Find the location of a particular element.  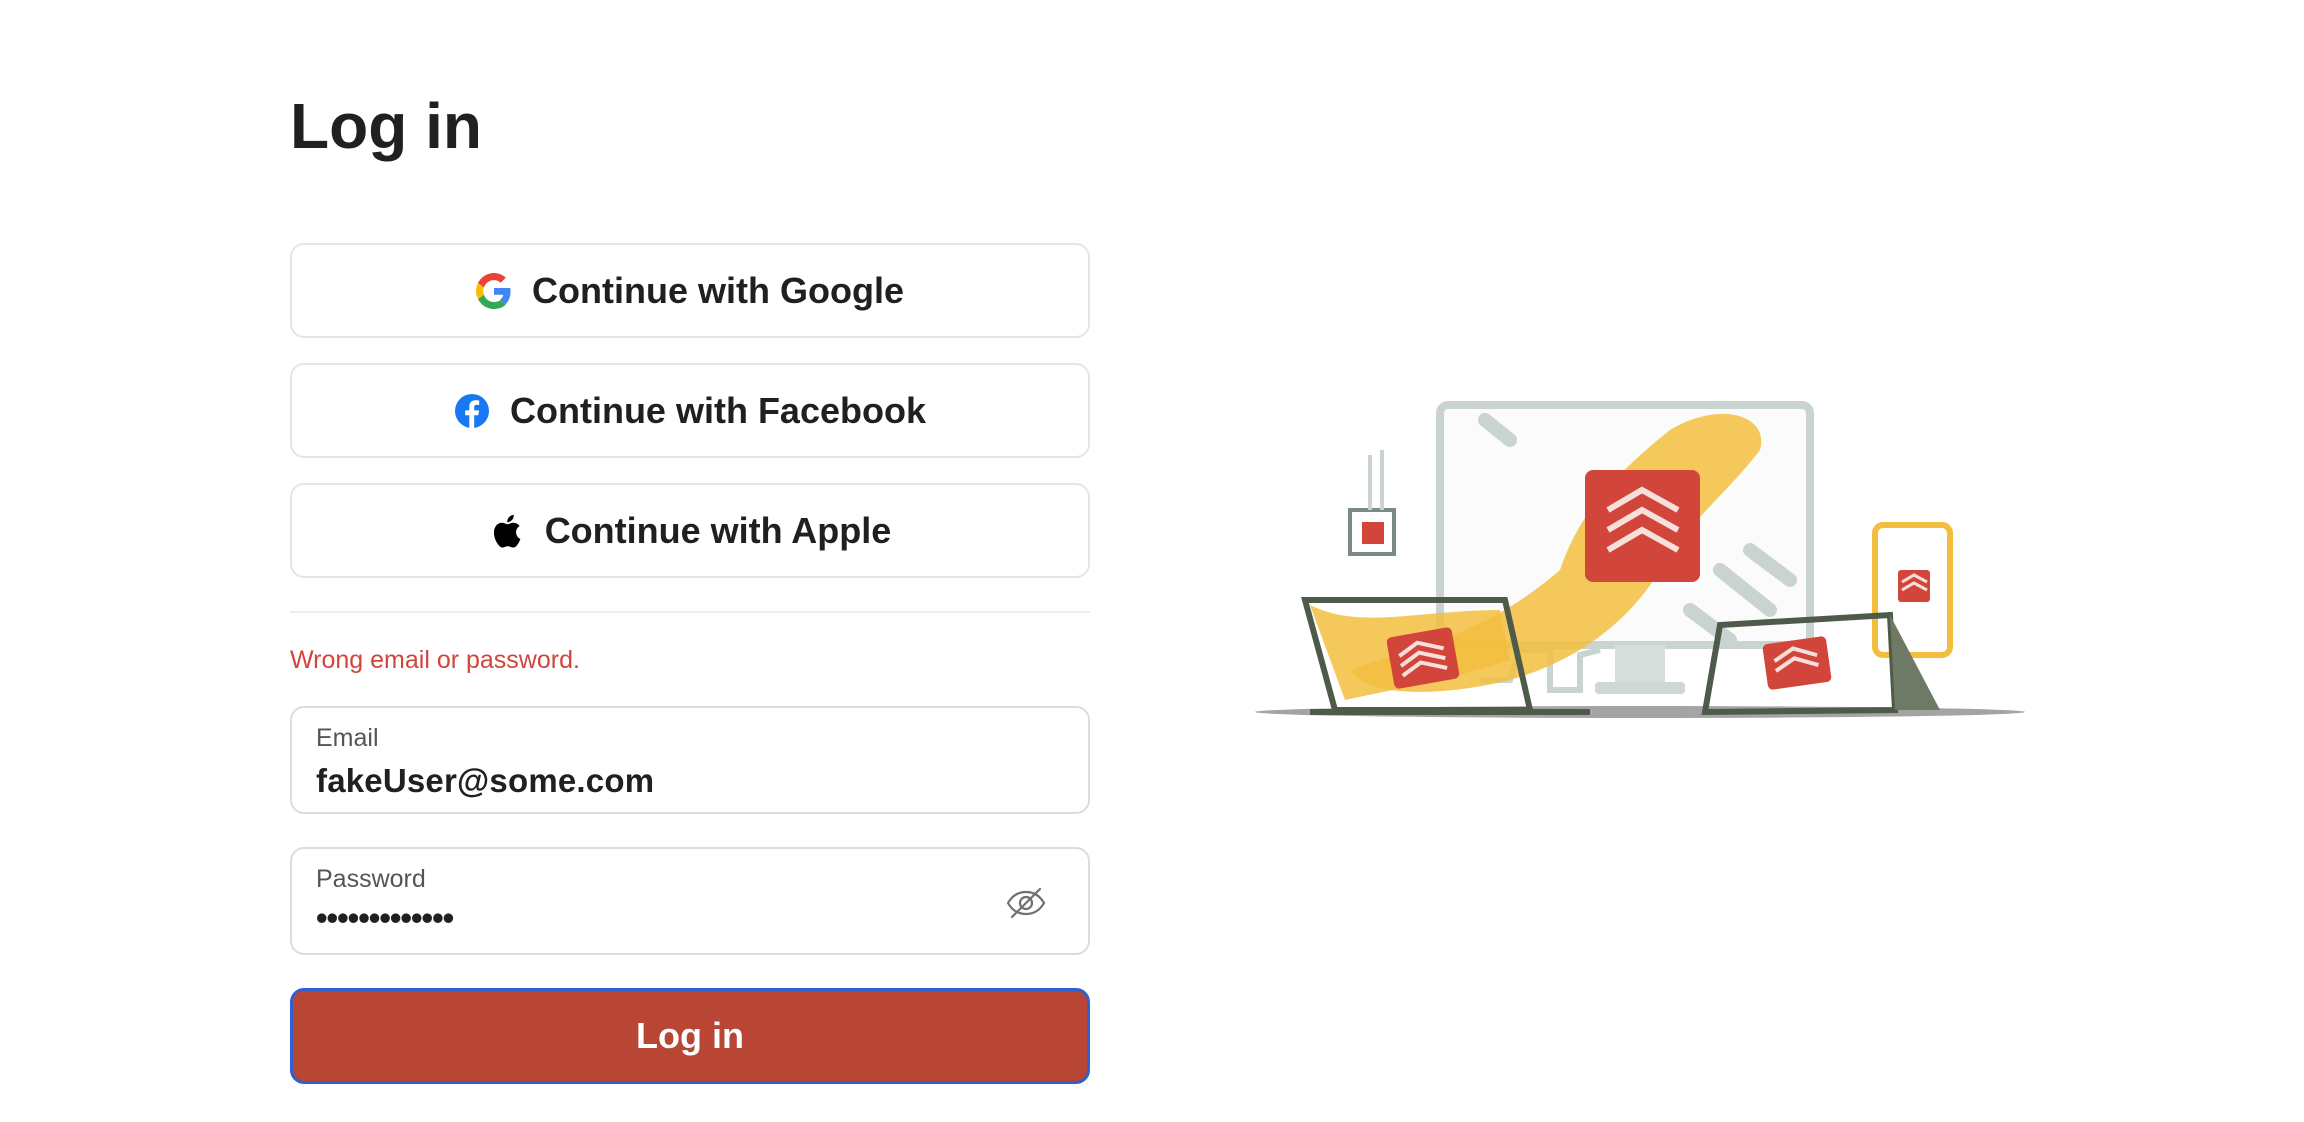

facebook-button-label: Continue with Facebook is located at coordinates (717, 410).